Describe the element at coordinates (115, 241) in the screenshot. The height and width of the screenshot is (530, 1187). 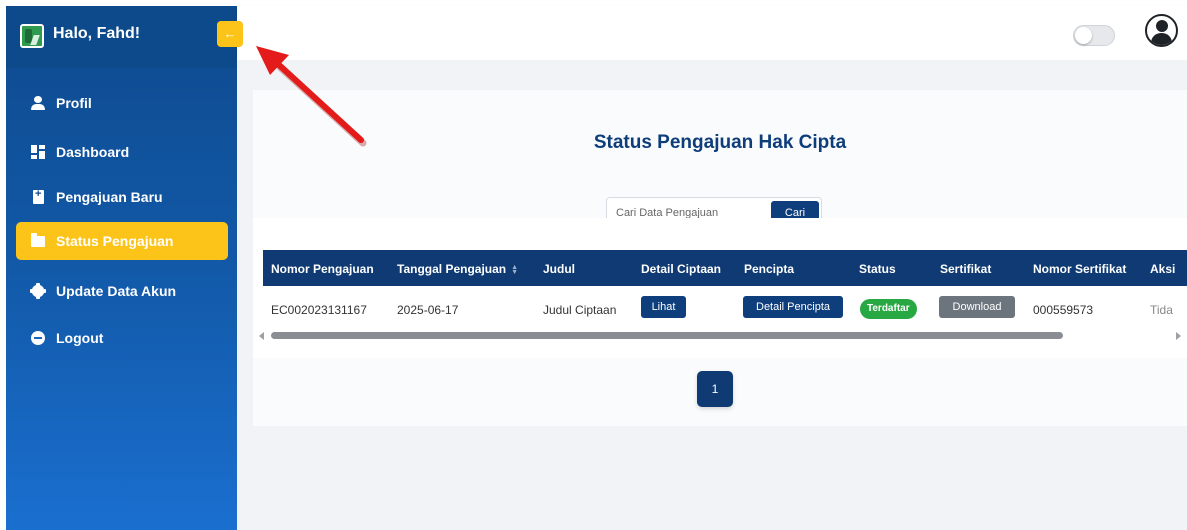
I see `sidebar-item-label: Status Pengajuan` at that location.